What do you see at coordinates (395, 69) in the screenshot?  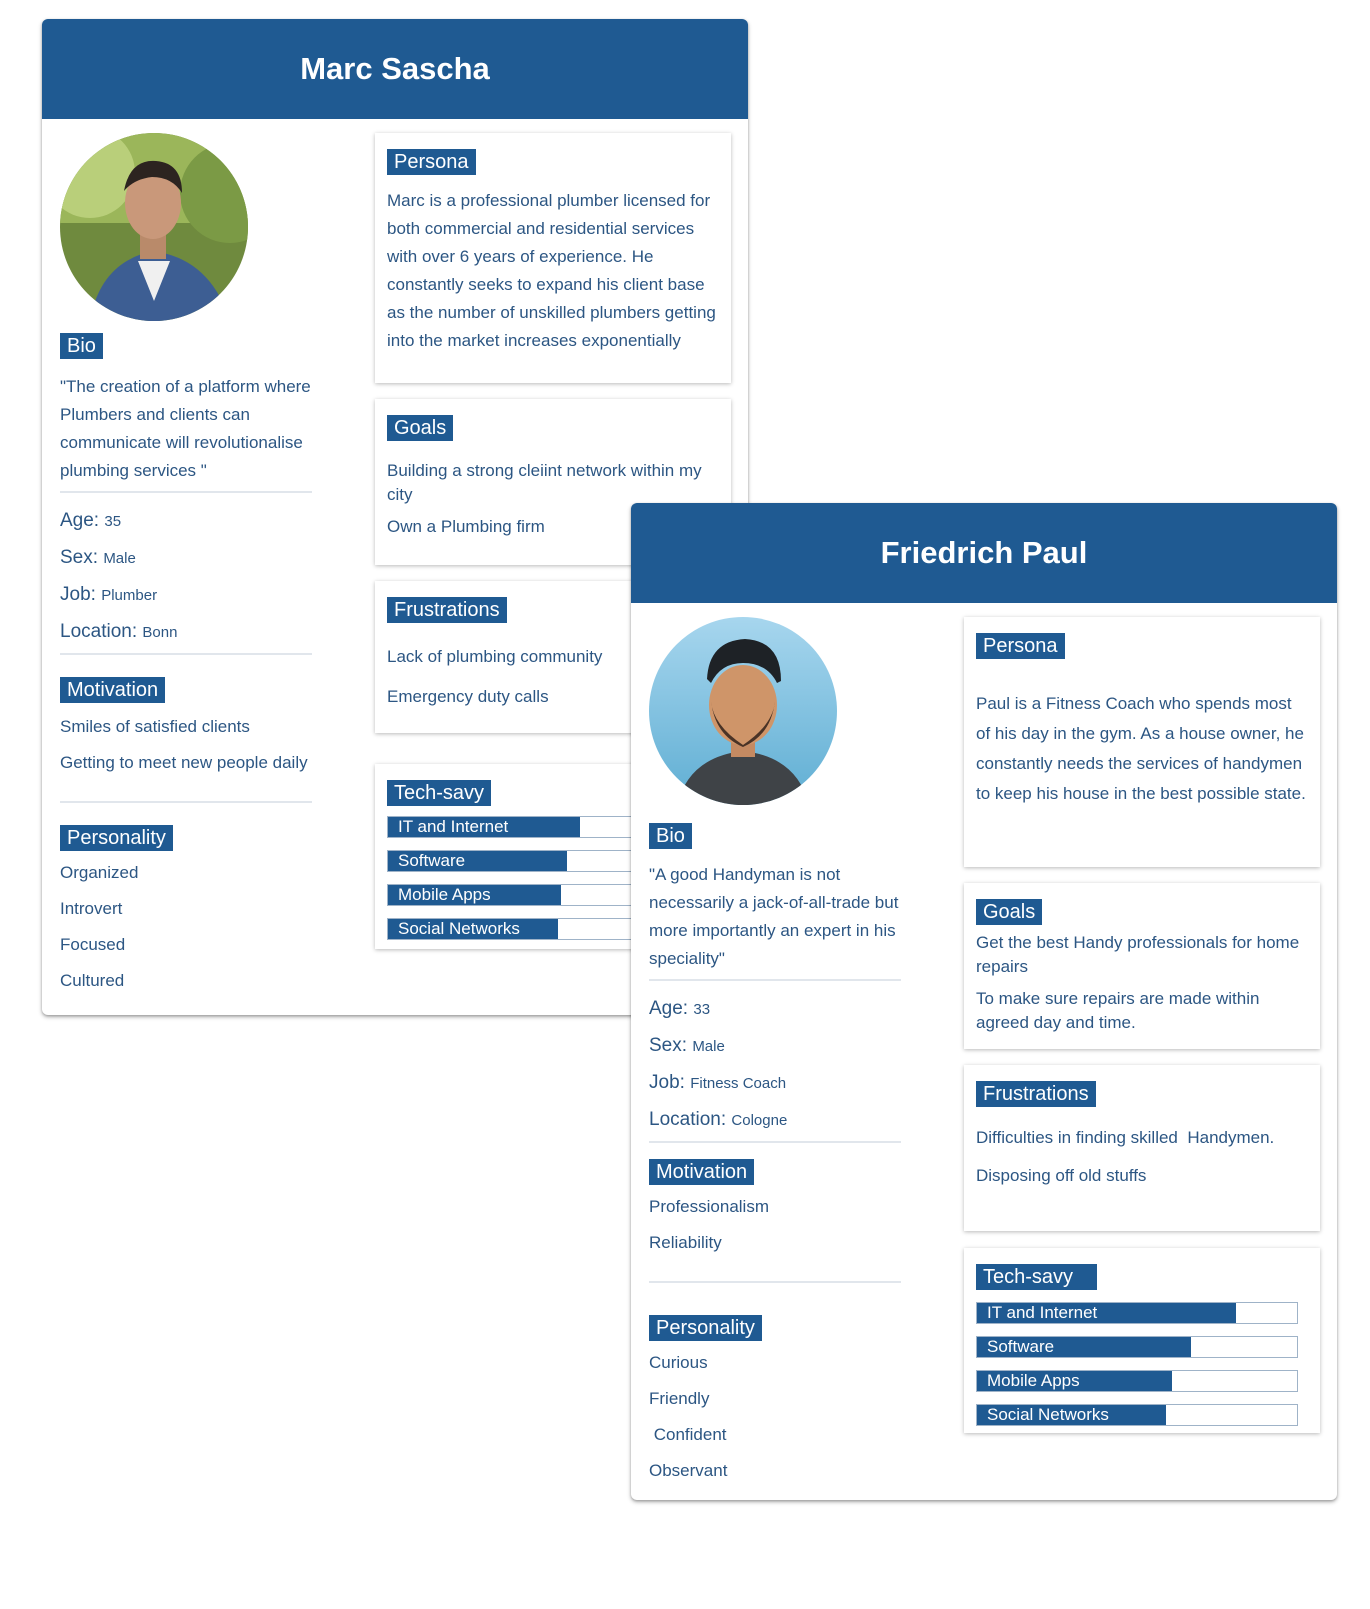 I see `persona-name: Marc Sascha` at bounding box center [395, 69].